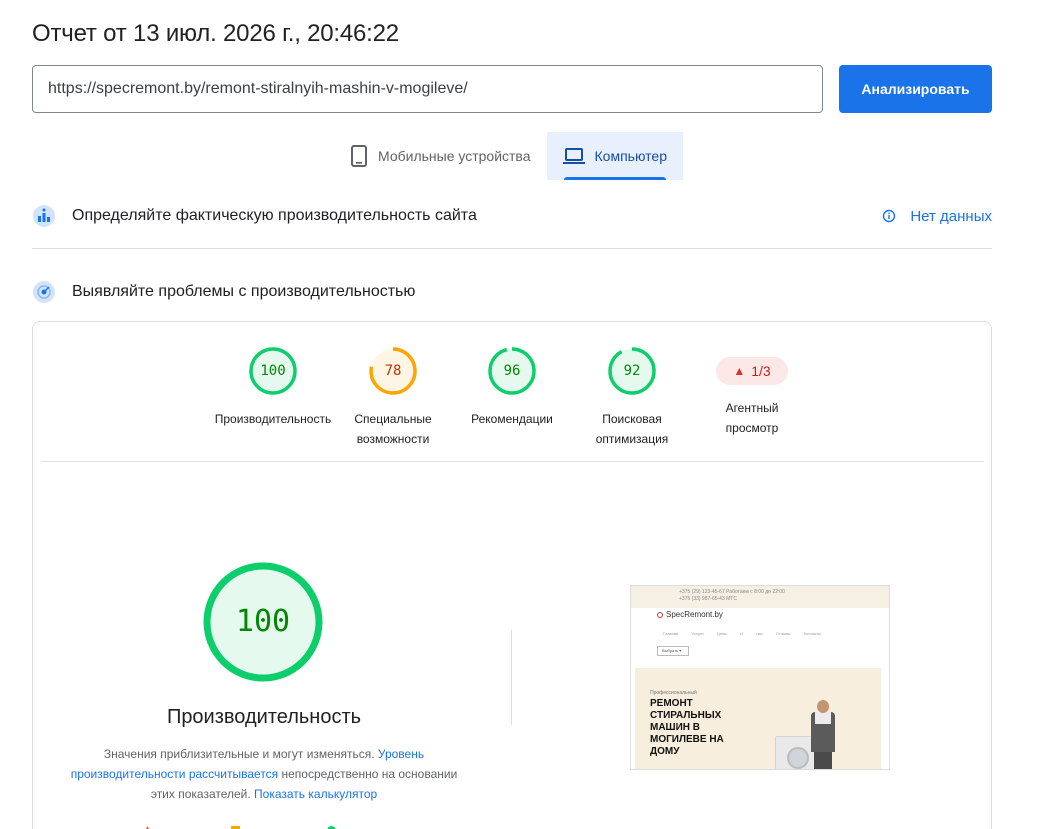 The image size is (1051, 829). I want to click on agentic-badge: ▲ 1/3, so click(752, 371).